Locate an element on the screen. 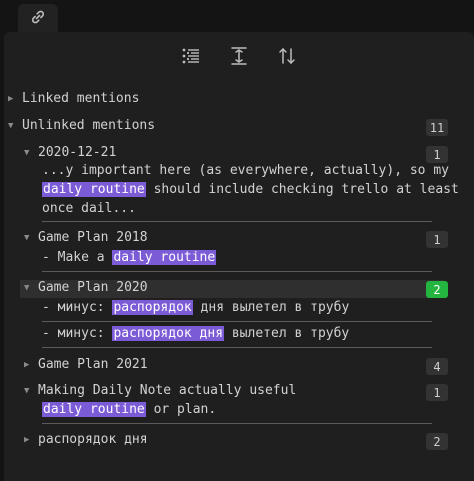 The height and width of the screenshot is (481, 474). snippet-text: вылетел в трубу is located at coordinates (287, 333).